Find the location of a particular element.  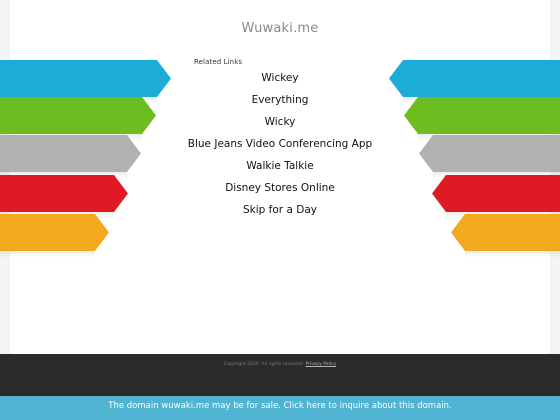

left-ribbon-gray is located at coordinates (70, 157).